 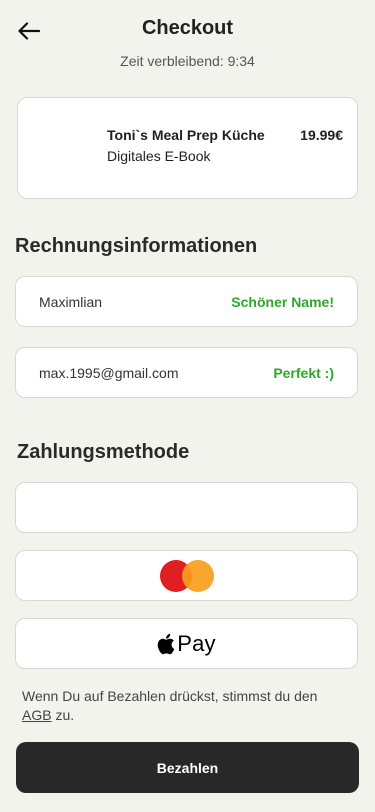 I want to click on email-field: max.1995@gmail.com Perfekt :), so click(x=186, y=372).